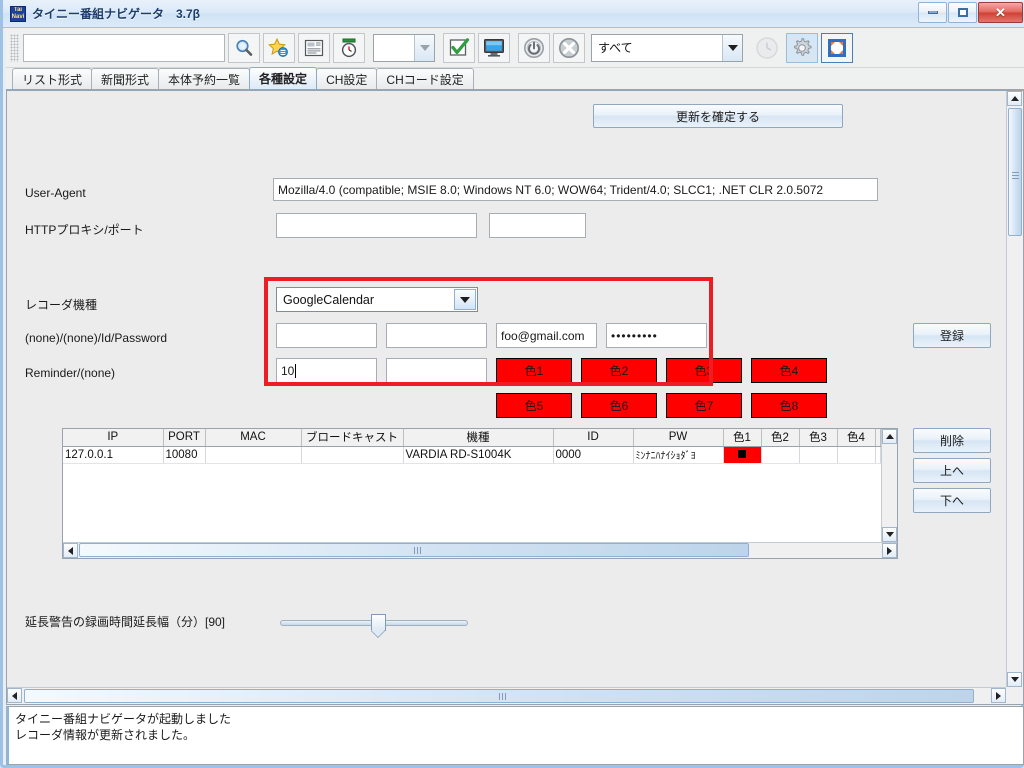  What do you see at coordinates (889, 485) in the screenshot?
I see `table-vertical-scrollbar` at bounding box center [889, 485].